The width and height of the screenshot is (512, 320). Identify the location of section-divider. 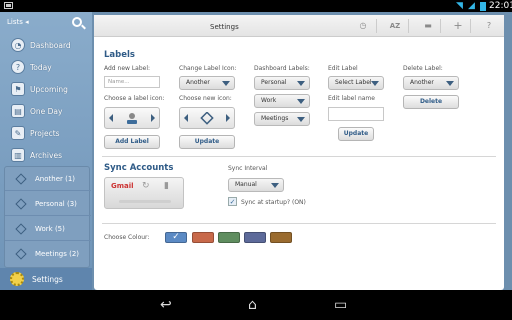
(299, 223).